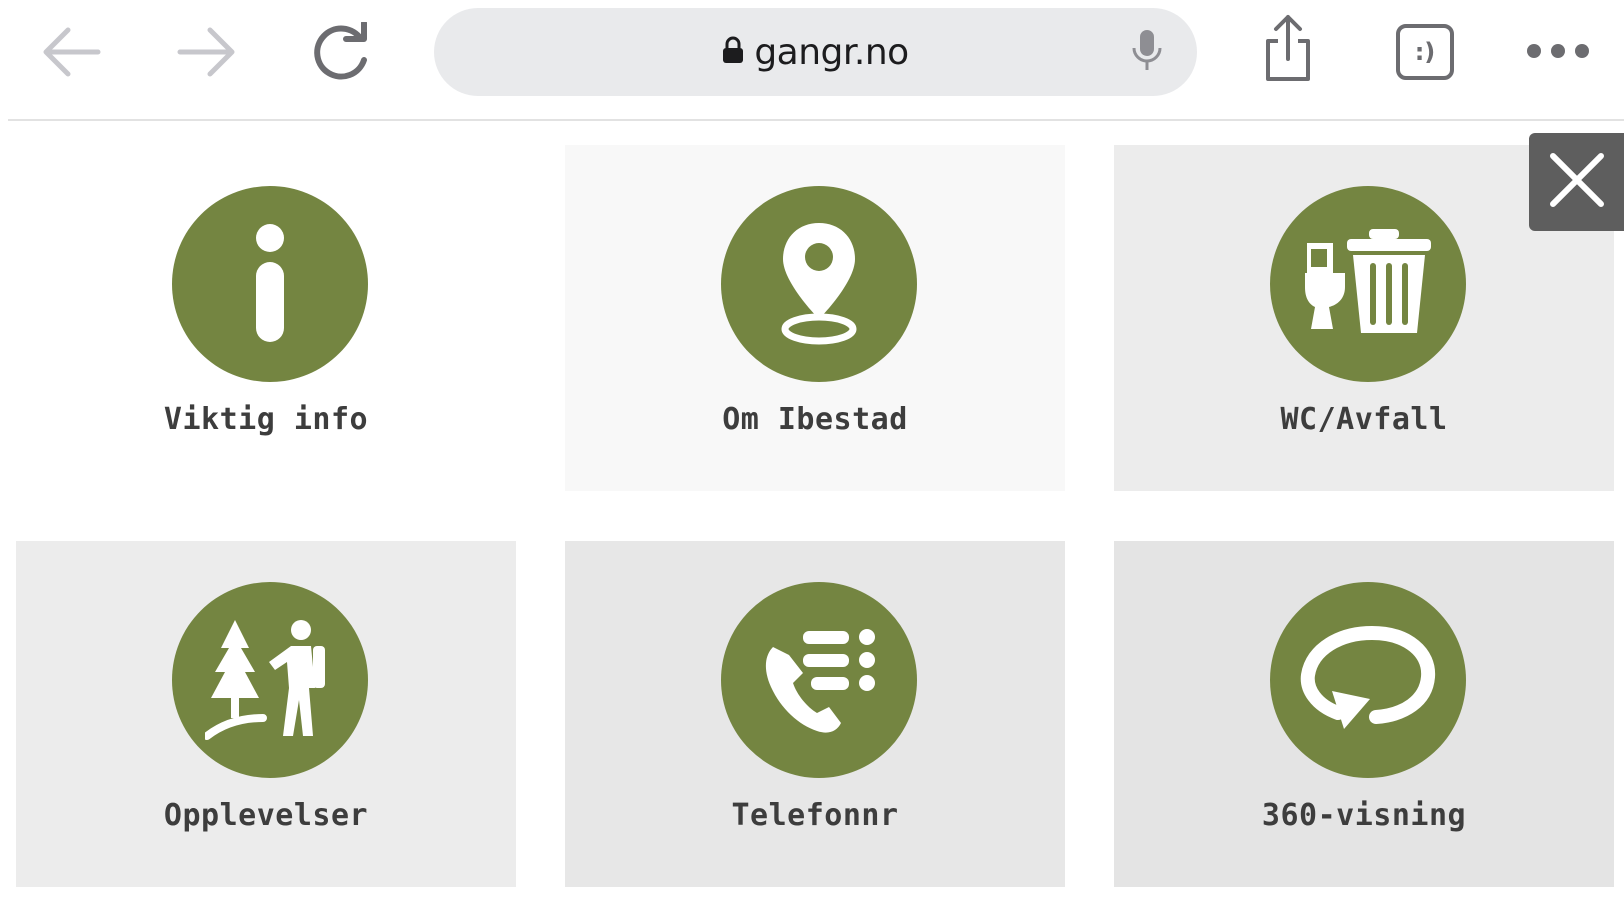 The image size is (1624, 906). I want to click on rotate-360-icon, so click(1368, 680).